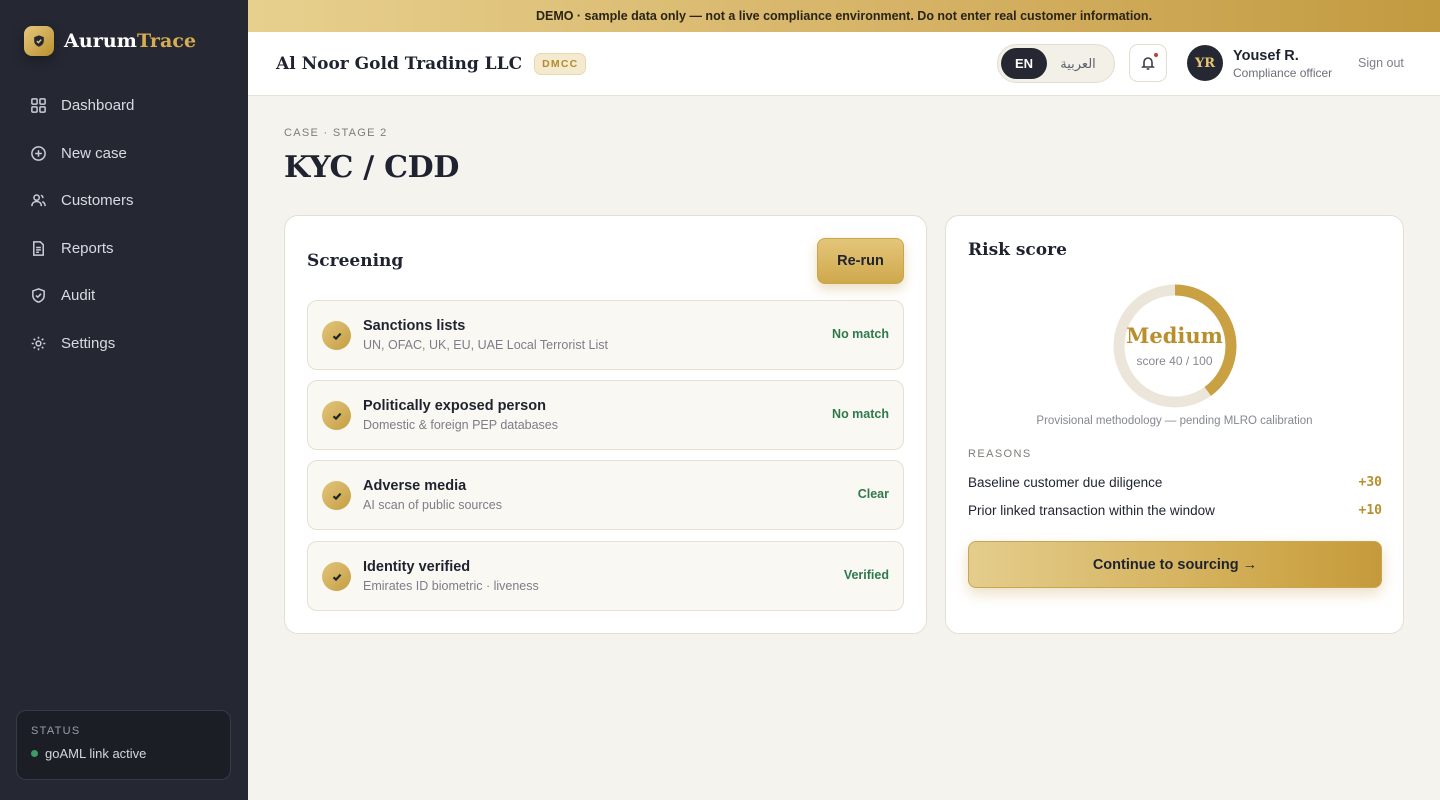 The width and height of the screenshot is (1440, 800). Describe the element at coordinates (454, 406) in the screenshot. I see `screening-row-title: Politically exposed person` at that location.